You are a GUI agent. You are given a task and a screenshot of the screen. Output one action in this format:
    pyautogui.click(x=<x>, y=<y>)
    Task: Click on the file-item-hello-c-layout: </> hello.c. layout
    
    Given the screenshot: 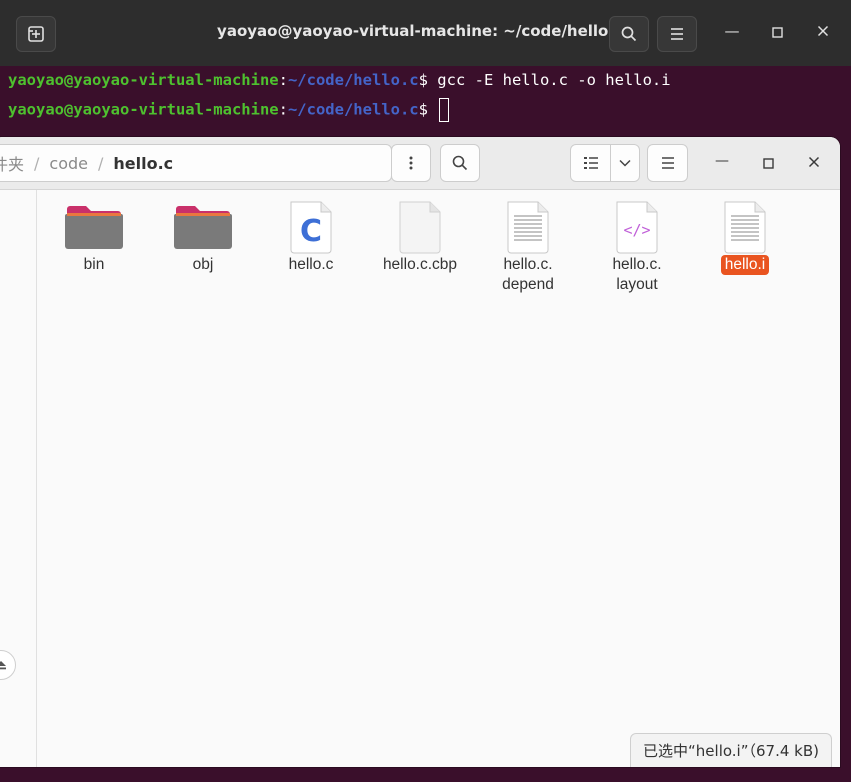 What is the action you would take?
    pyautogui.click(x=637, y=242)
    